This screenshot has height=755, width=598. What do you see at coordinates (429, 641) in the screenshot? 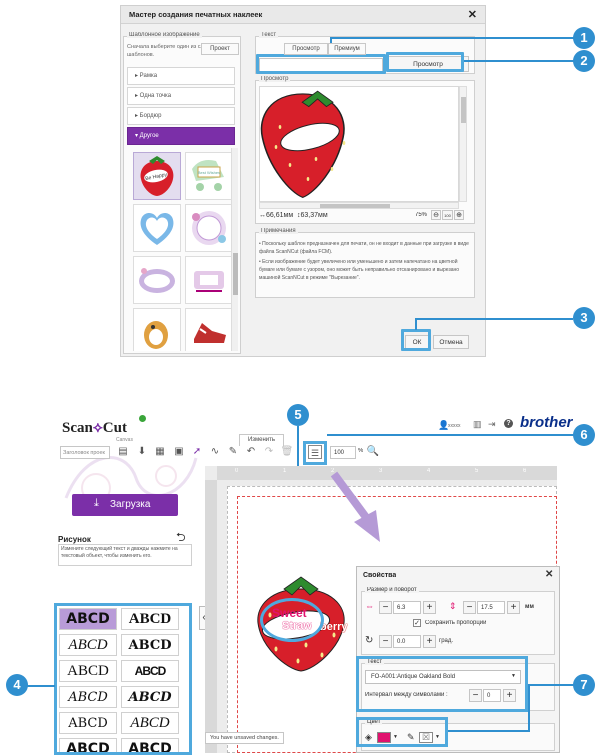
I see `rotate-plus-button: +` at bounding box center [429, 641].